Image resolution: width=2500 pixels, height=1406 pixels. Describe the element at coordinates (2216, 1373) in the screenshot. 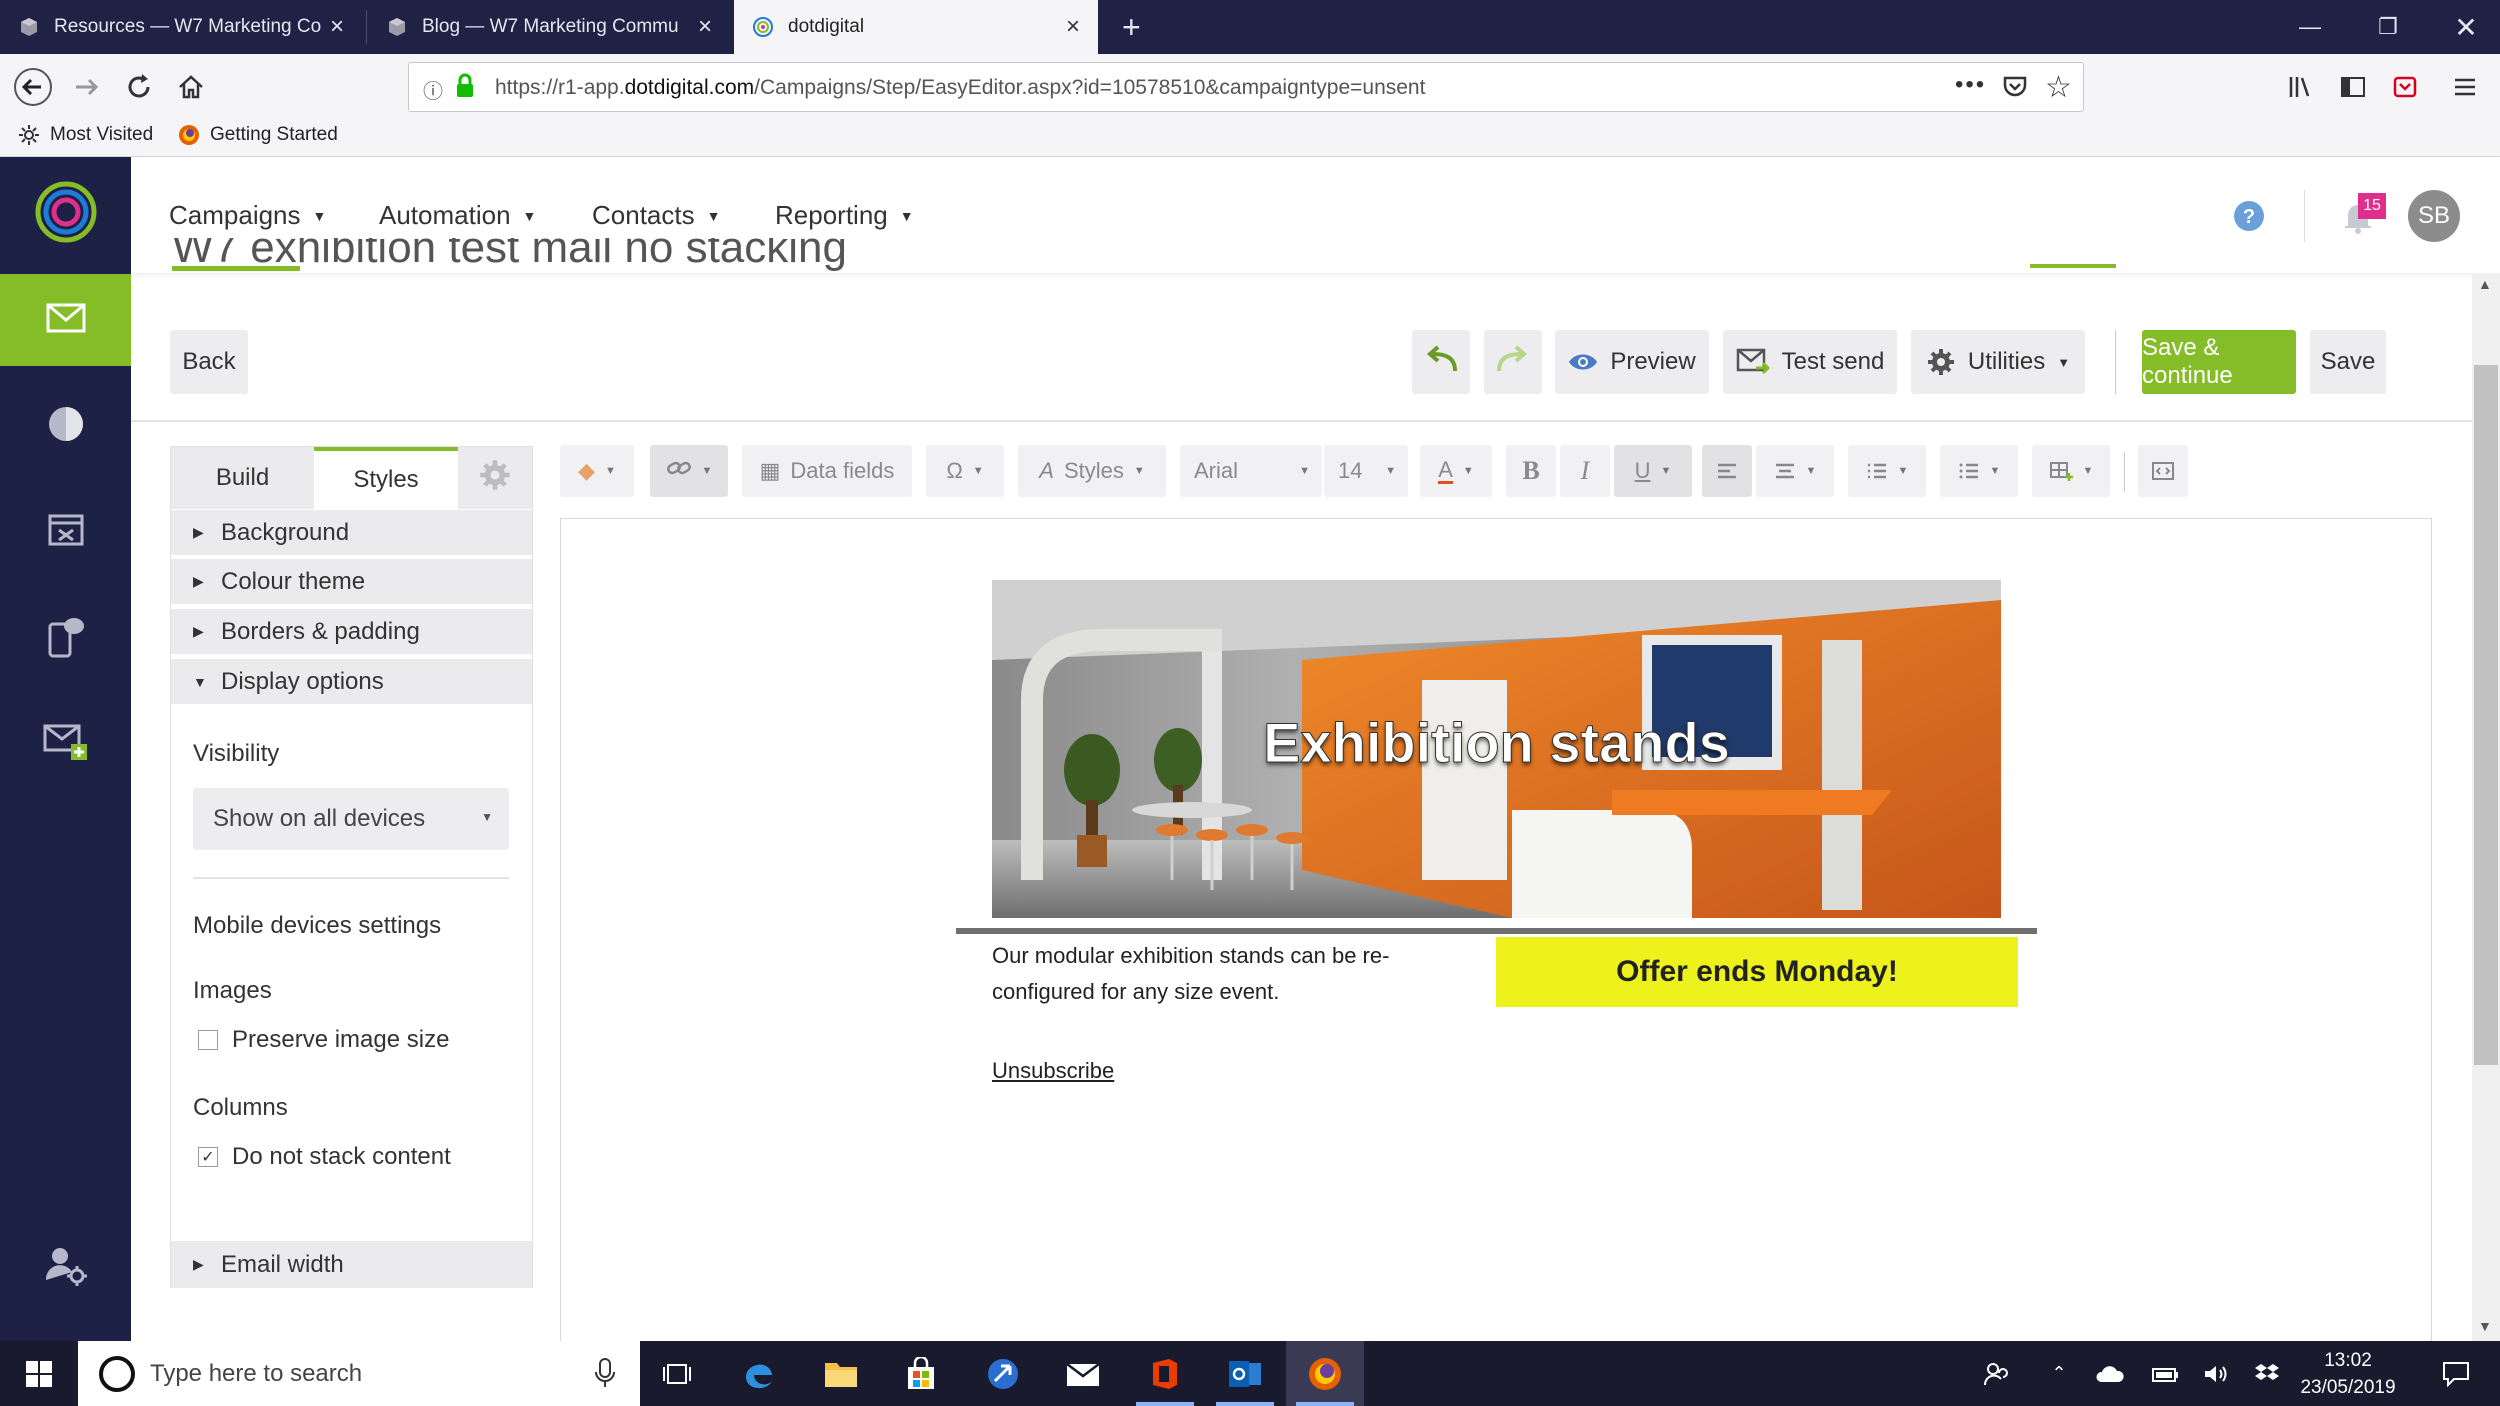

I see `volume-icon` at that location.